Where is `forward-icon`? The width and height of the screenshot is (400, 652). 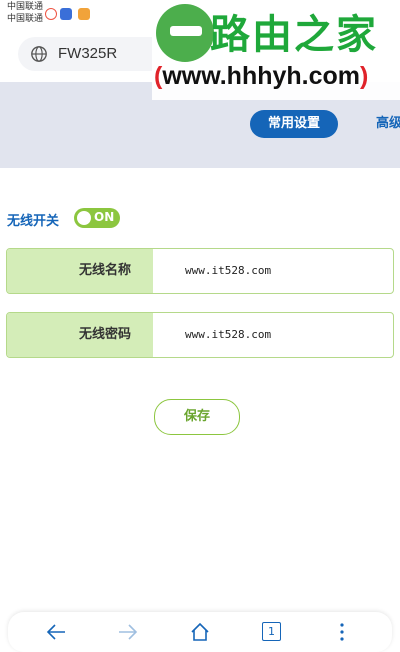 forward-icon is located at coordinates (128, 632).